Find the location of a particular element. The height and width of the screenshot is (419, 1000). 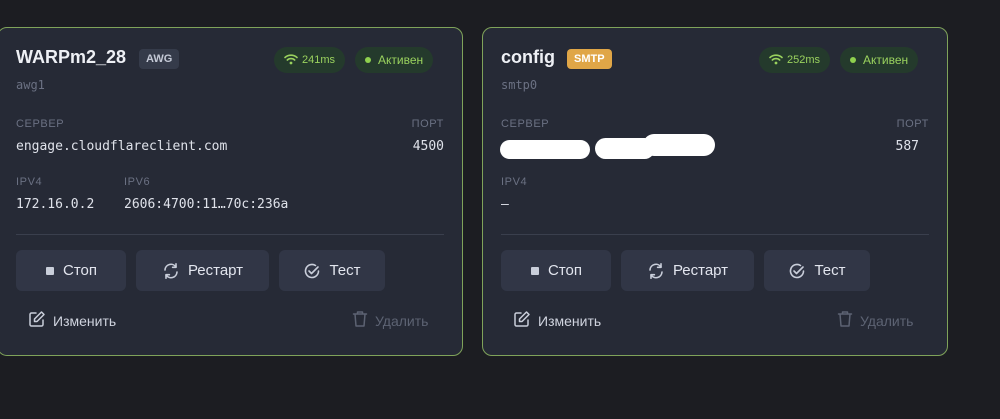

ping-badge: 252ms is located at coordinates (795, 60).